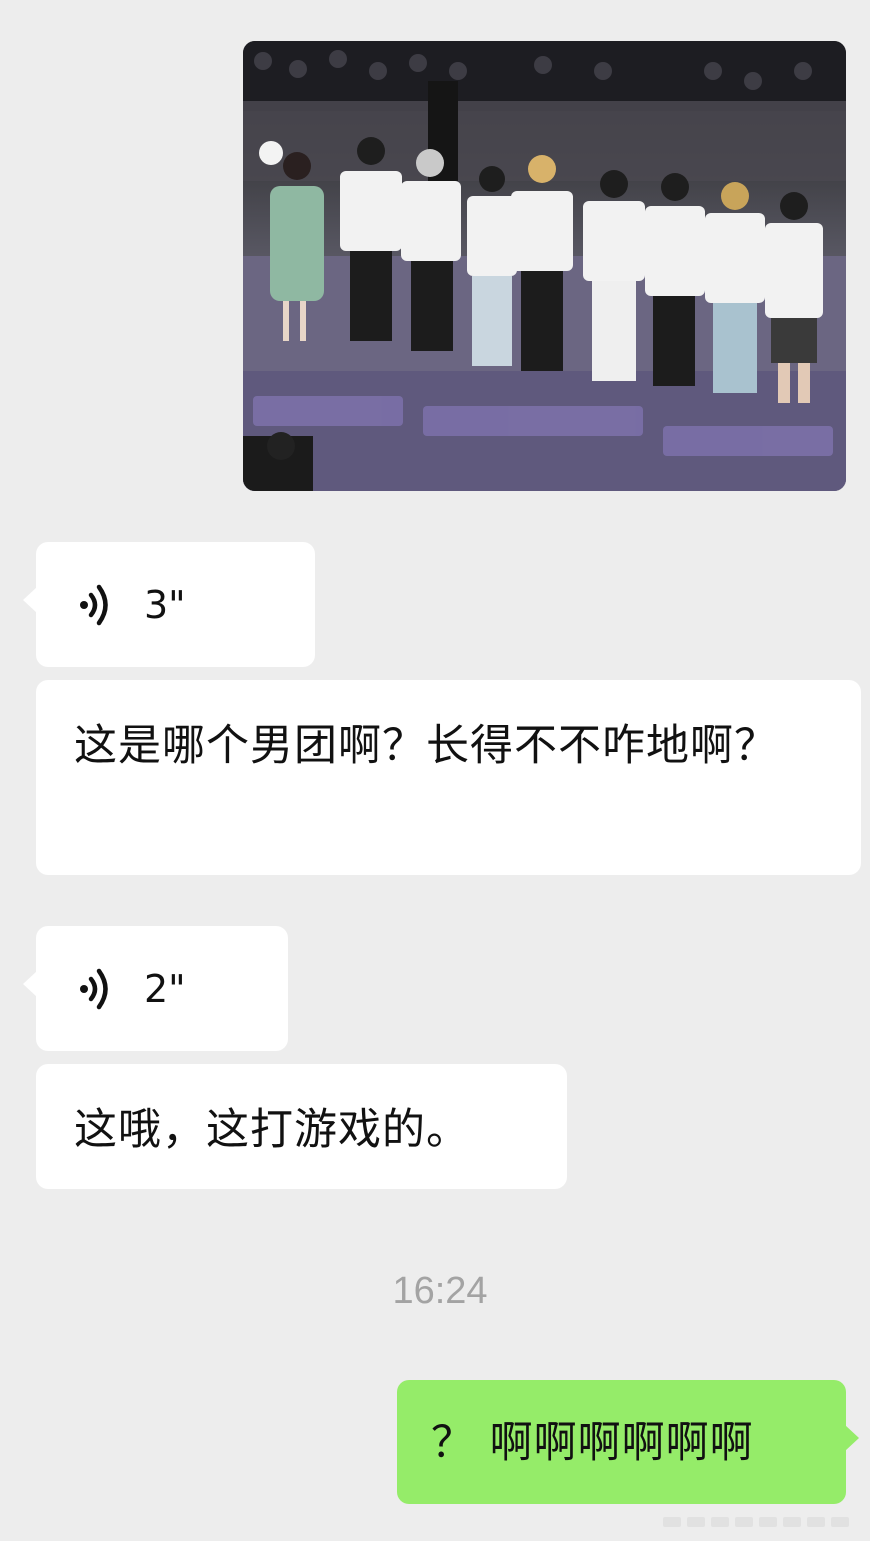 This screenshot has height=1541, width=870. What do you see at coordinates (272, 1130) in the screenshot?
I see `message-text: 这哦，这打游戏的。` at bounding box center [272, 1130].